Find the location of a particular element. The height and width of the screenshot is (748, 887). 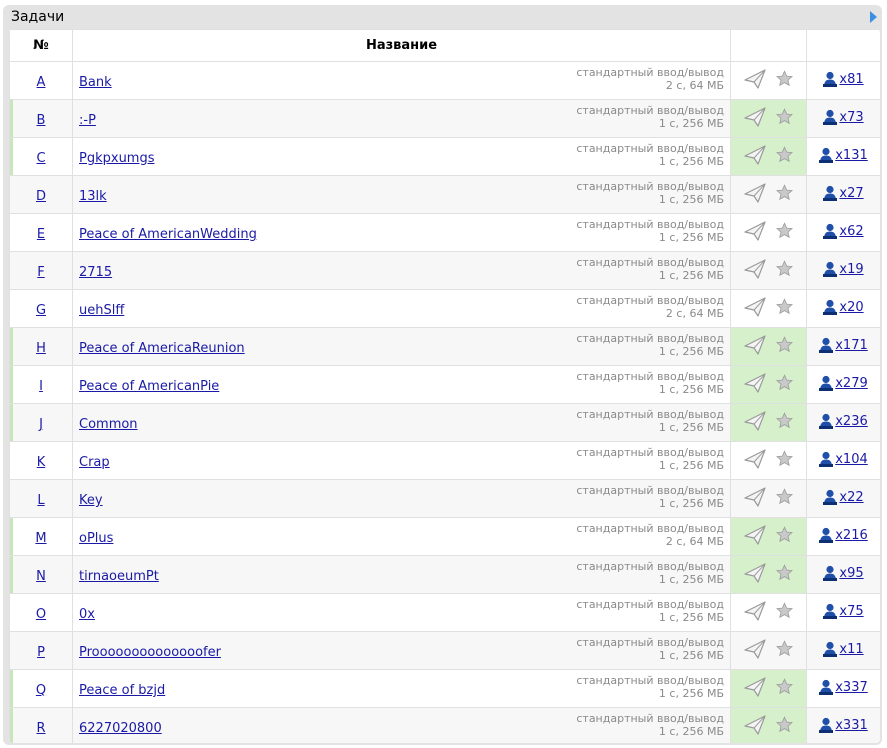

solvers-count-link: x22 is located at coordinates (851, 497).